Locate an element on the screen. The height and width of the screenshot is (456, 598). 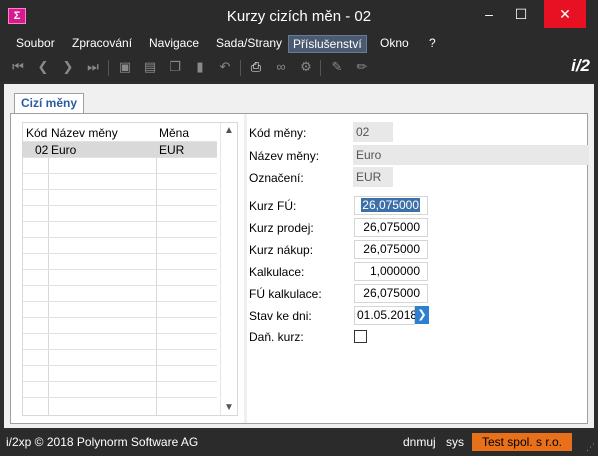
menu-okno: Okno is located at coordinates (394, 44).